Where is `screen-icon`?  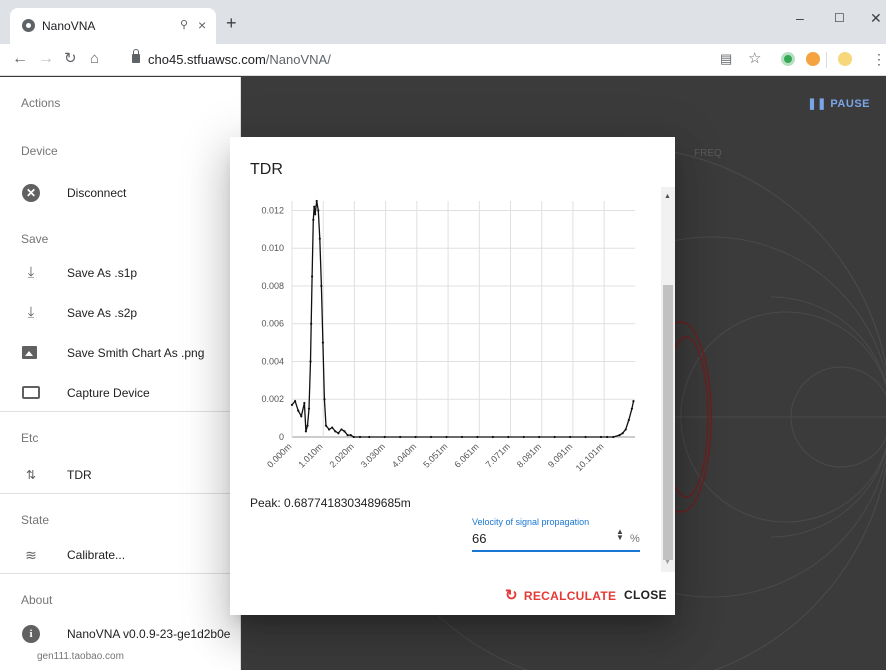
screen-icon is located at coordinates (31, 392).